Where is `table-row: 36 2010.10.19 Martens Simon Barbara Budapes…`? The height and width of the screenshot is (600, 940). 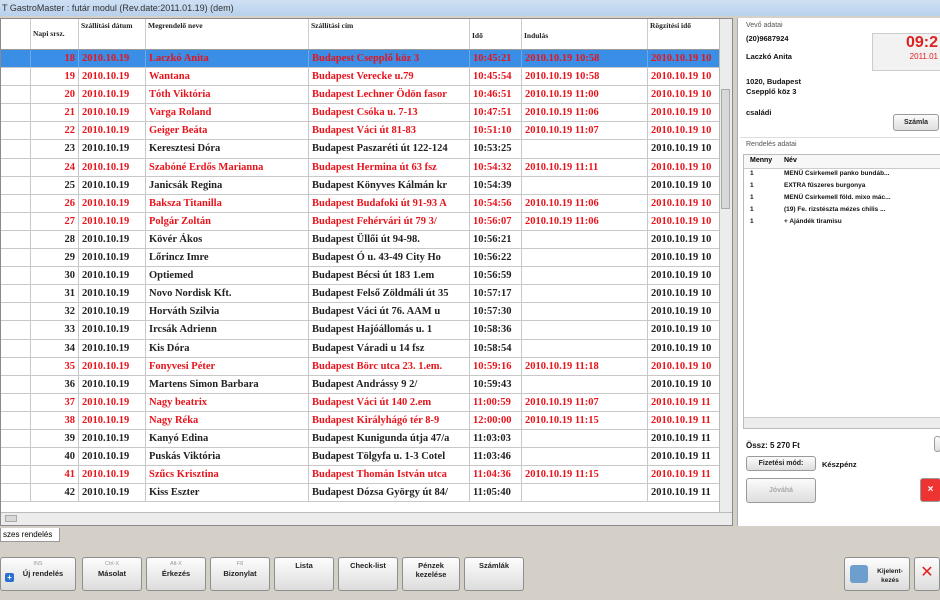 table-row: 36 2010.10.19 Martens Simon Barbara Budapes… is located at coordinates (361, 384).